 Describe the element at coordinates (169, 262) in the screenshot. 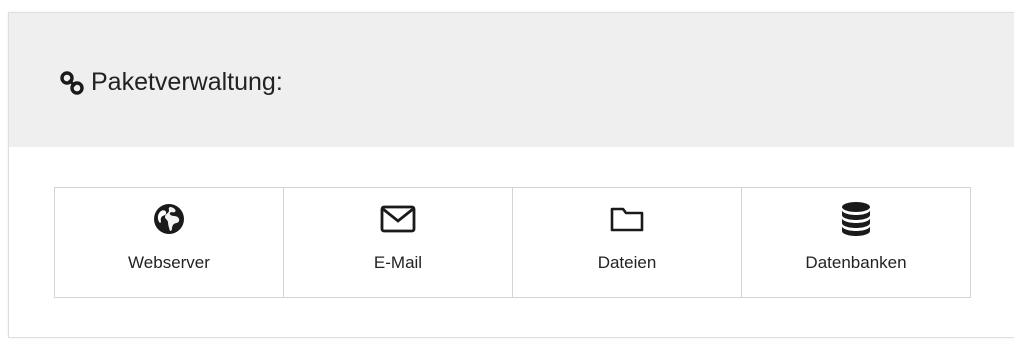

I see `tile-label: Webserver` at that location.